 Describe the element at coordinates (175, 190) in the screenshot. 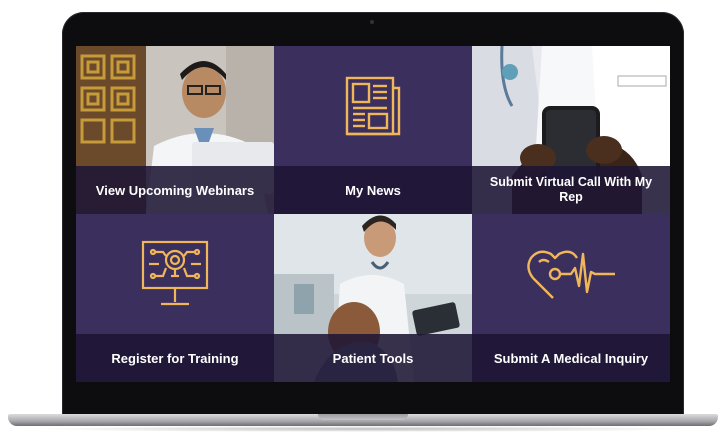

I see `tile-caption: View Upcoming Webinars` at that location.